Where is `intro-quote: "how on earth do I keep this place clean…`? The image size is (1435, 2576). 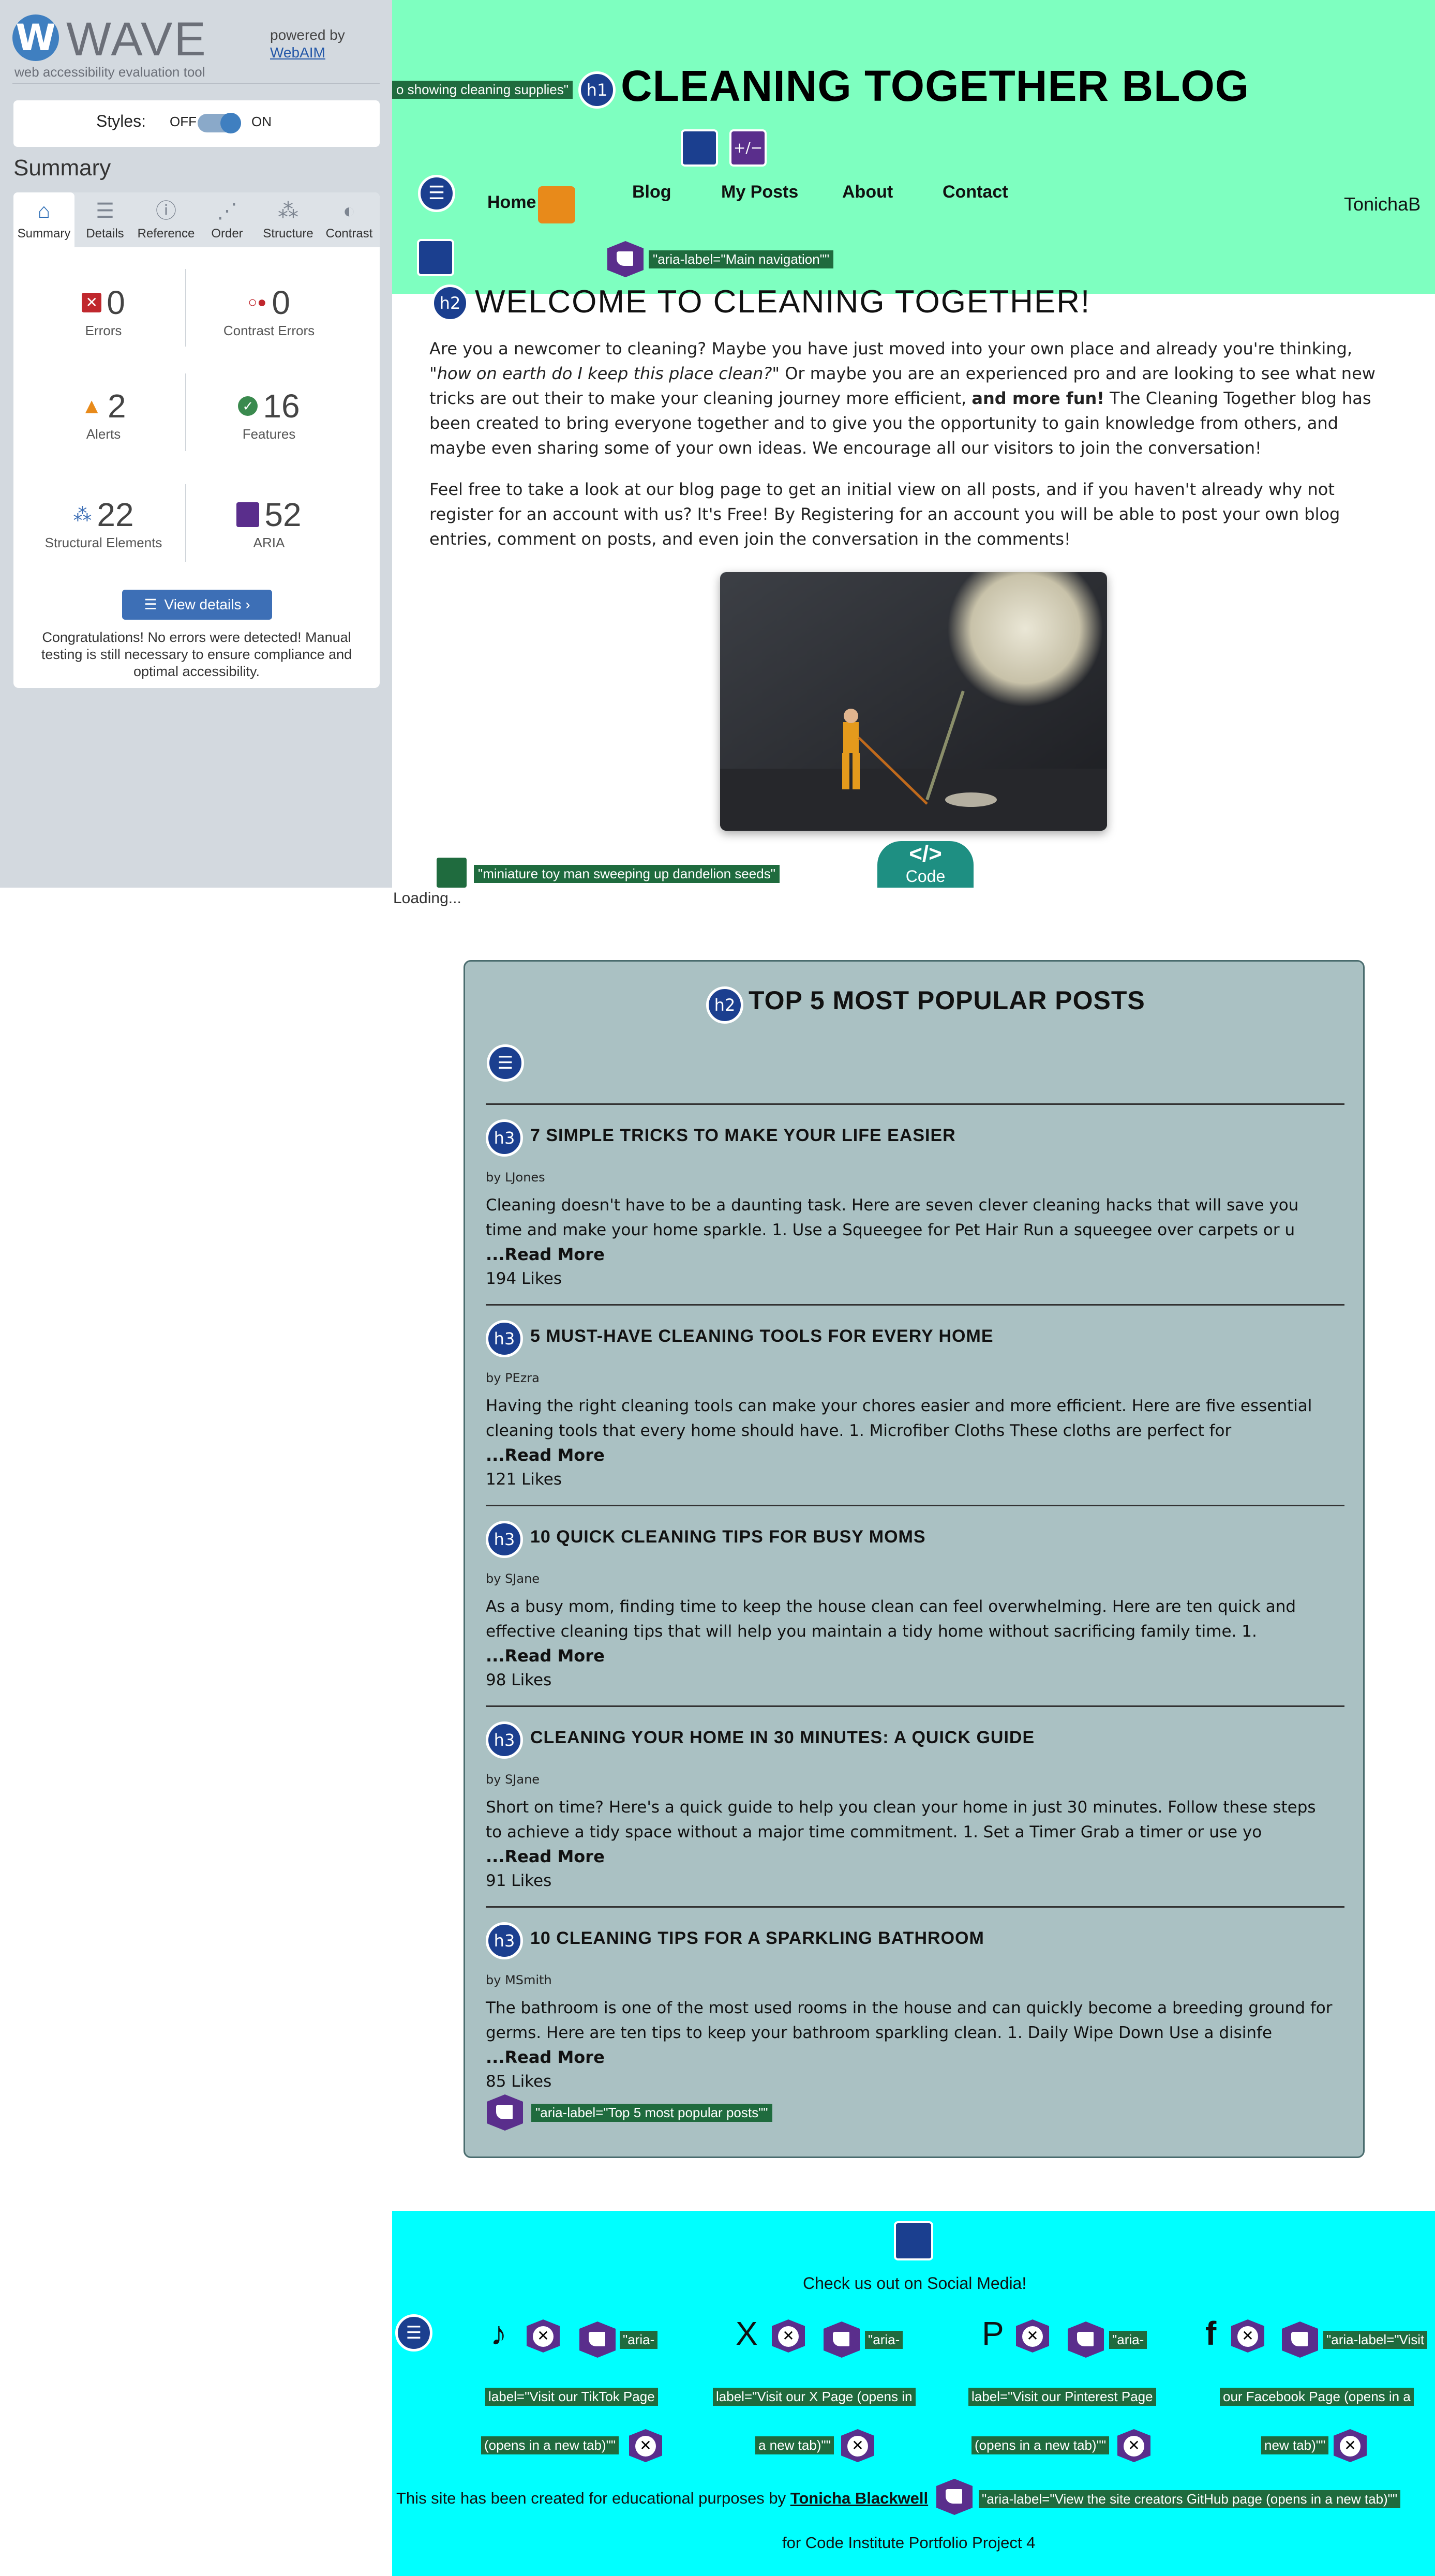
intro-quote: "how on earth do I keep this place clean… is located at coordinates (604, 373).